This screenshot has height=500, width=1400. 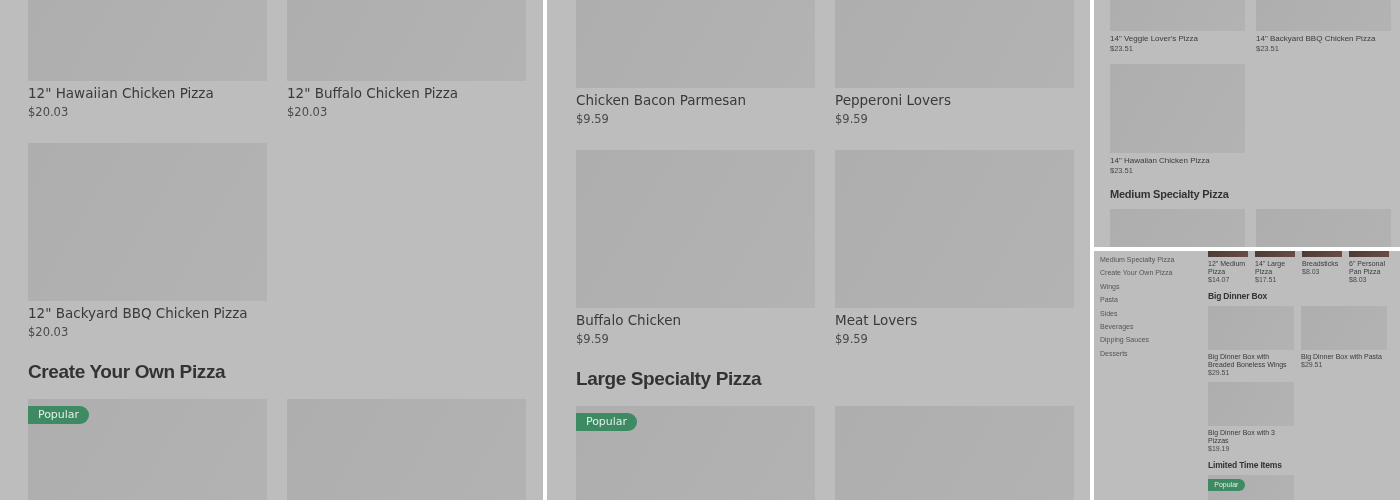 What do you see at coordinates (1316, 39) in the screenshot?
I see `item-name: 14" Backyard BBQ Chicken Pizza` at bounding box center [1316, 39].